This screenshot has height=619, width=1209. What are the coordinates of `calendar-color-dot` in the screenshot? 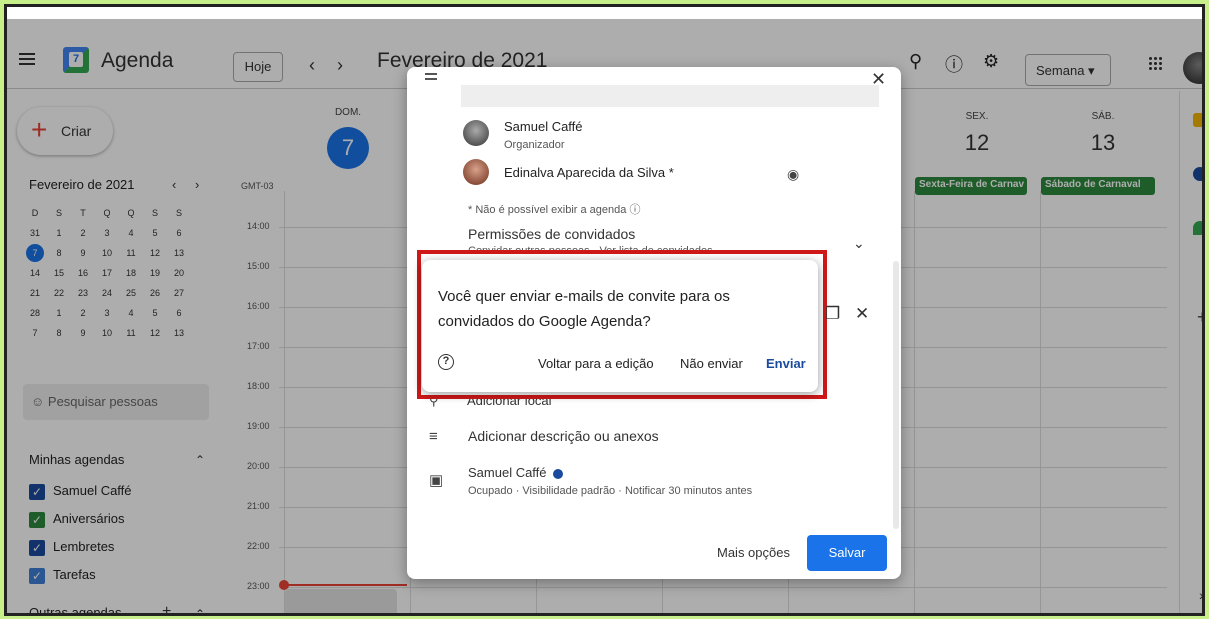 It's located at (557, 473).